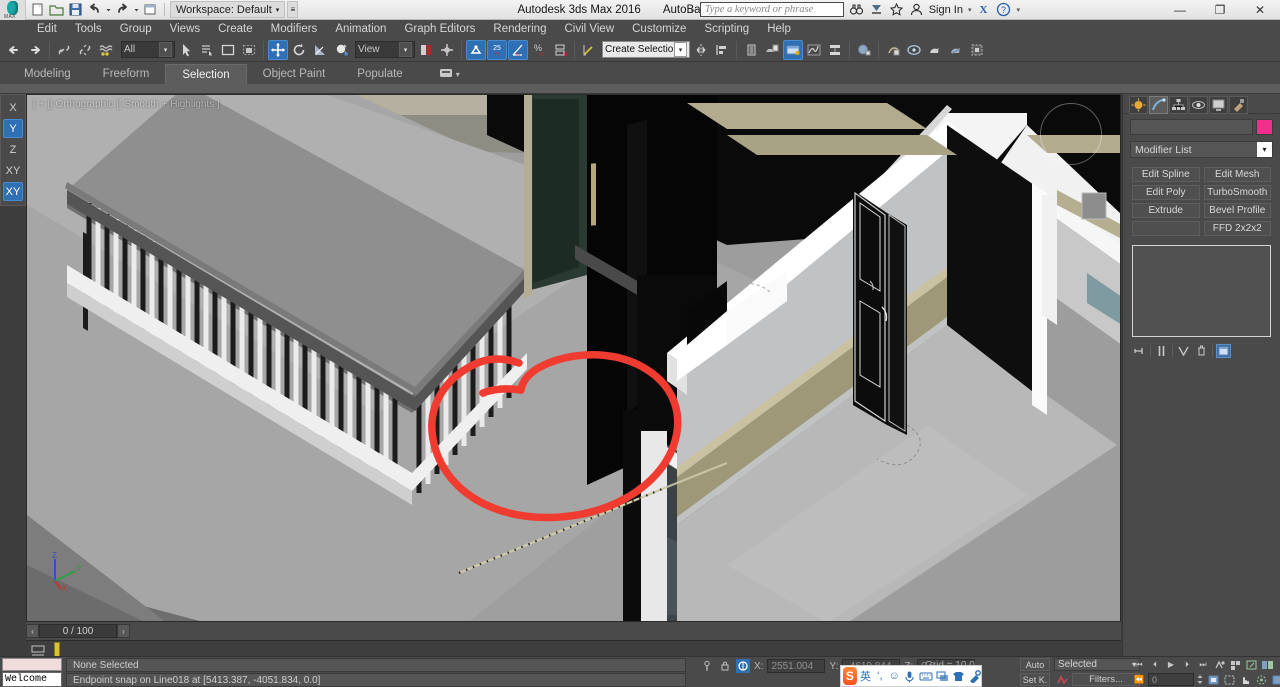  I want to click on qat-overflow-button: ≡, so click(293, 9).